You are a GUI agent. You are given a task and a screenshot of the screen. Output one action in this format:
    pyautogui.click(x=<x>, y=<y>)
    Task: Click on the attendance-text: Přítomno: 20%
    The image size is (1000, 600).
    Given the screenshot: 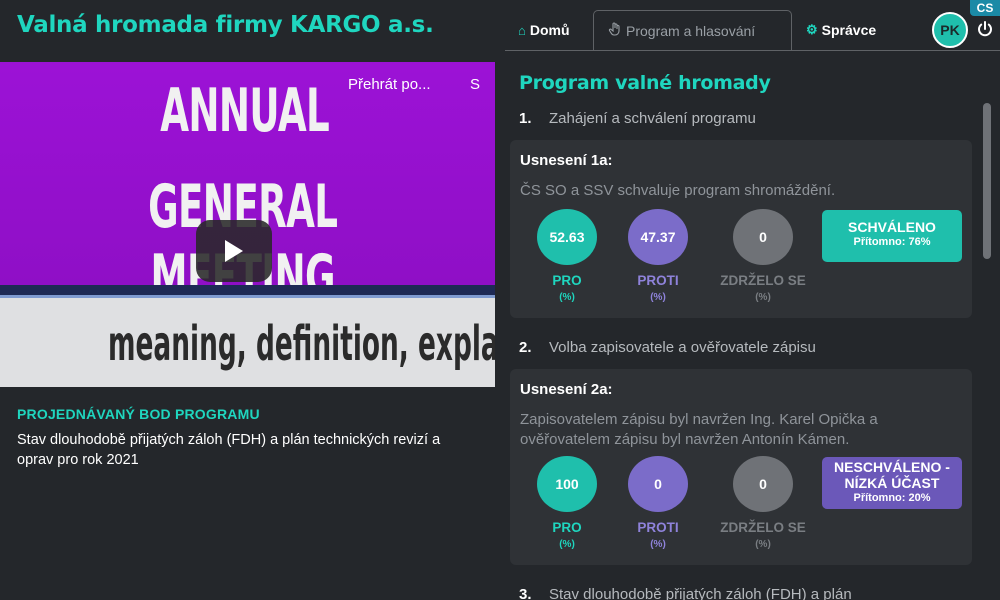 What is the action you would take?
    pyautogui.click(x=892, y=498)
    